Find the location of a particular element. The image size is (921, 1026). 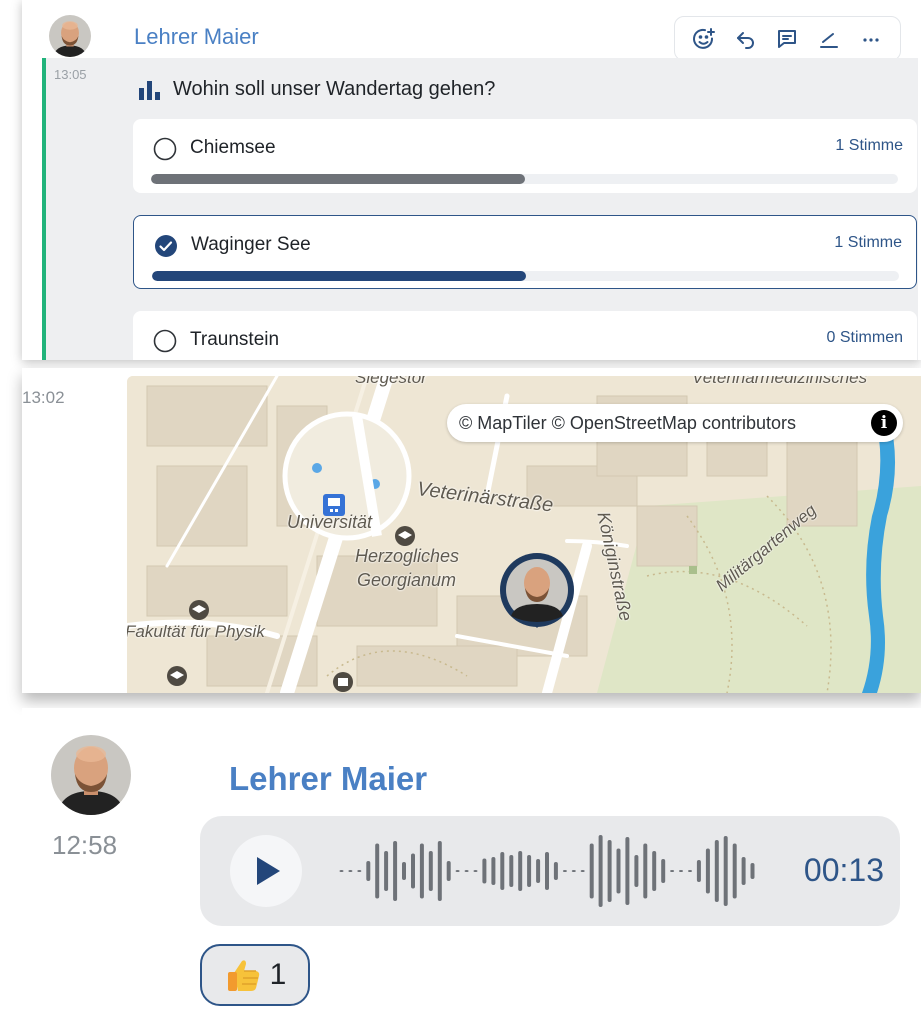

reply-icon is located at coordinates (746, 39).